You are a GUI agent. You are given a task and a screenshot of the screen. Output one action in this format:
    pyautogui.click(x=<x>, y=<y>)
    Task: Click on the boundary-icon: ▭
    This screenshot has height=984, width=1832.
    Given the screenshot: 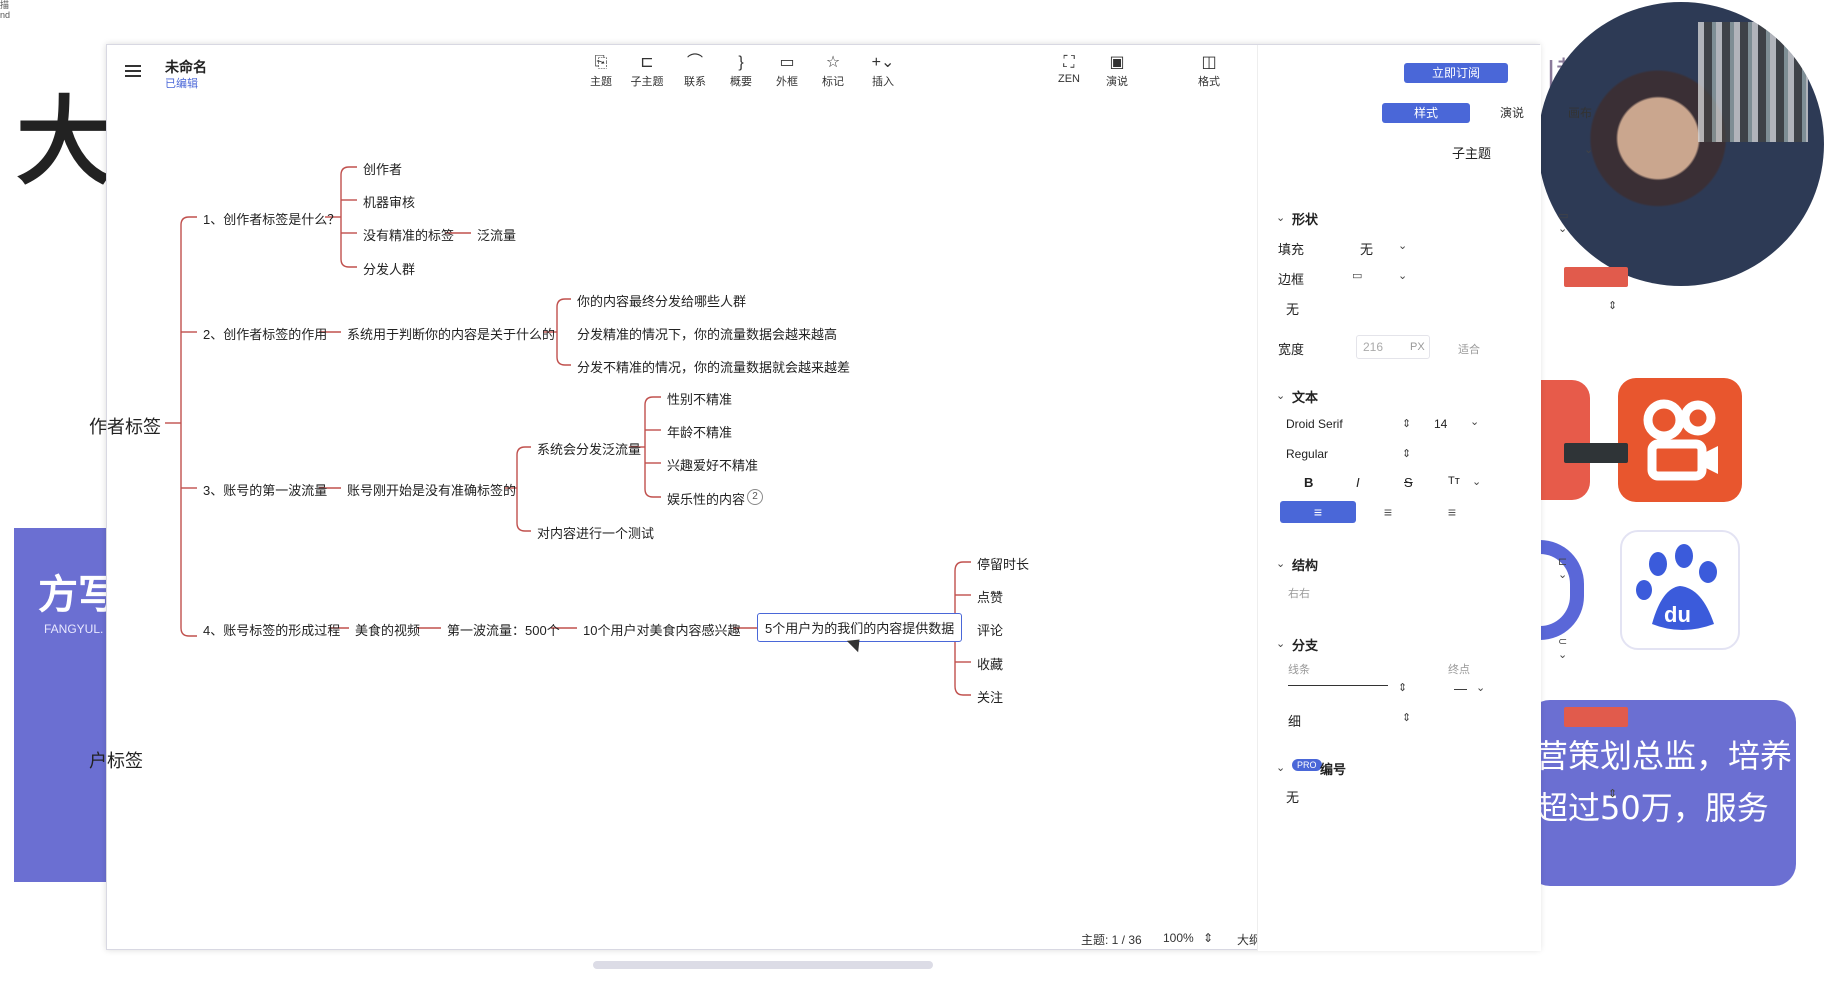 What is the action you would take?
    pyautogui.click(x=787, y=62)
    